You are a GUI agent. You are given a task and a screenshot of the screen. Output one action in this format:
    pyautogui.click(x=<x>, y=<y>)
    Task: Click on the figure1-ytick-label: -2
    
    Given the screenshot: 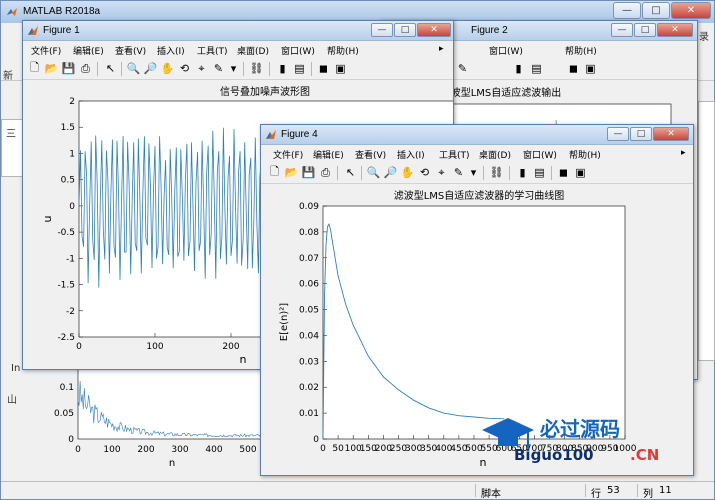 What is the action you would take?
    pyautogui.click(x=70, y=312)
    